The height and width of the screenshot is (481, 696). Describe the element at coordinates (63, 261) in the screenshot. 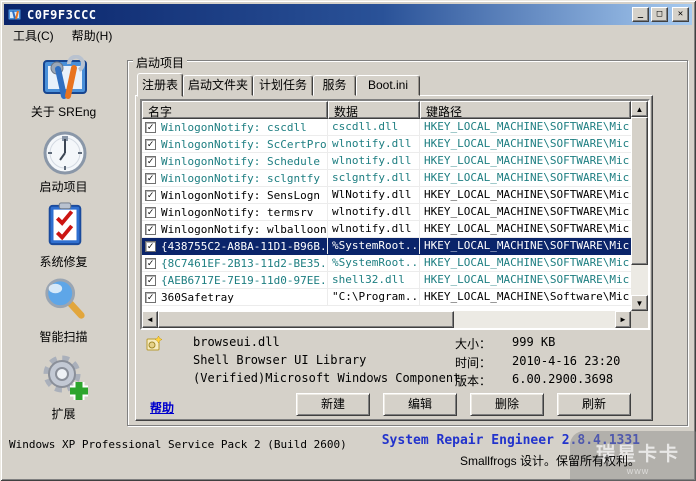

I see `sidebar-item-repair: 系统修复` at that location.